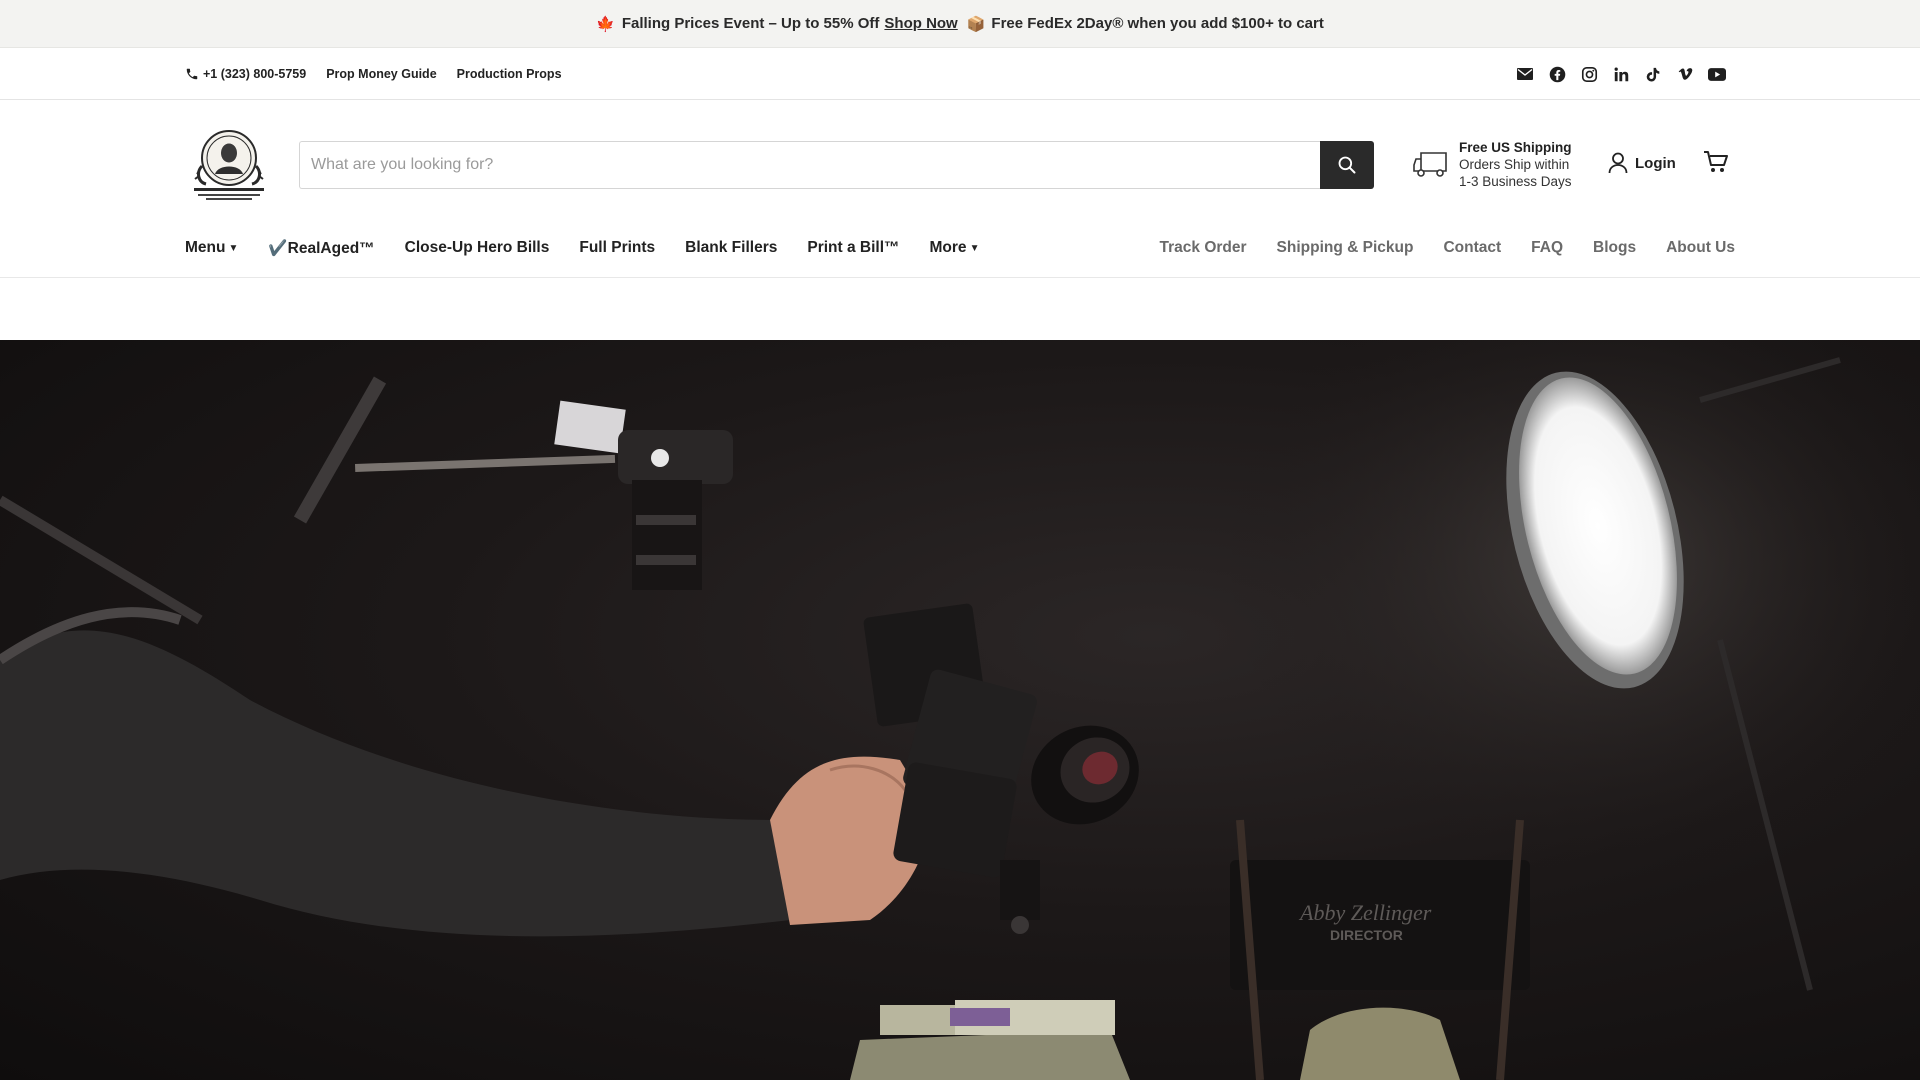  Describe the element at coordinates (809, 165) in the screenshot. I see `search-input` at that location.